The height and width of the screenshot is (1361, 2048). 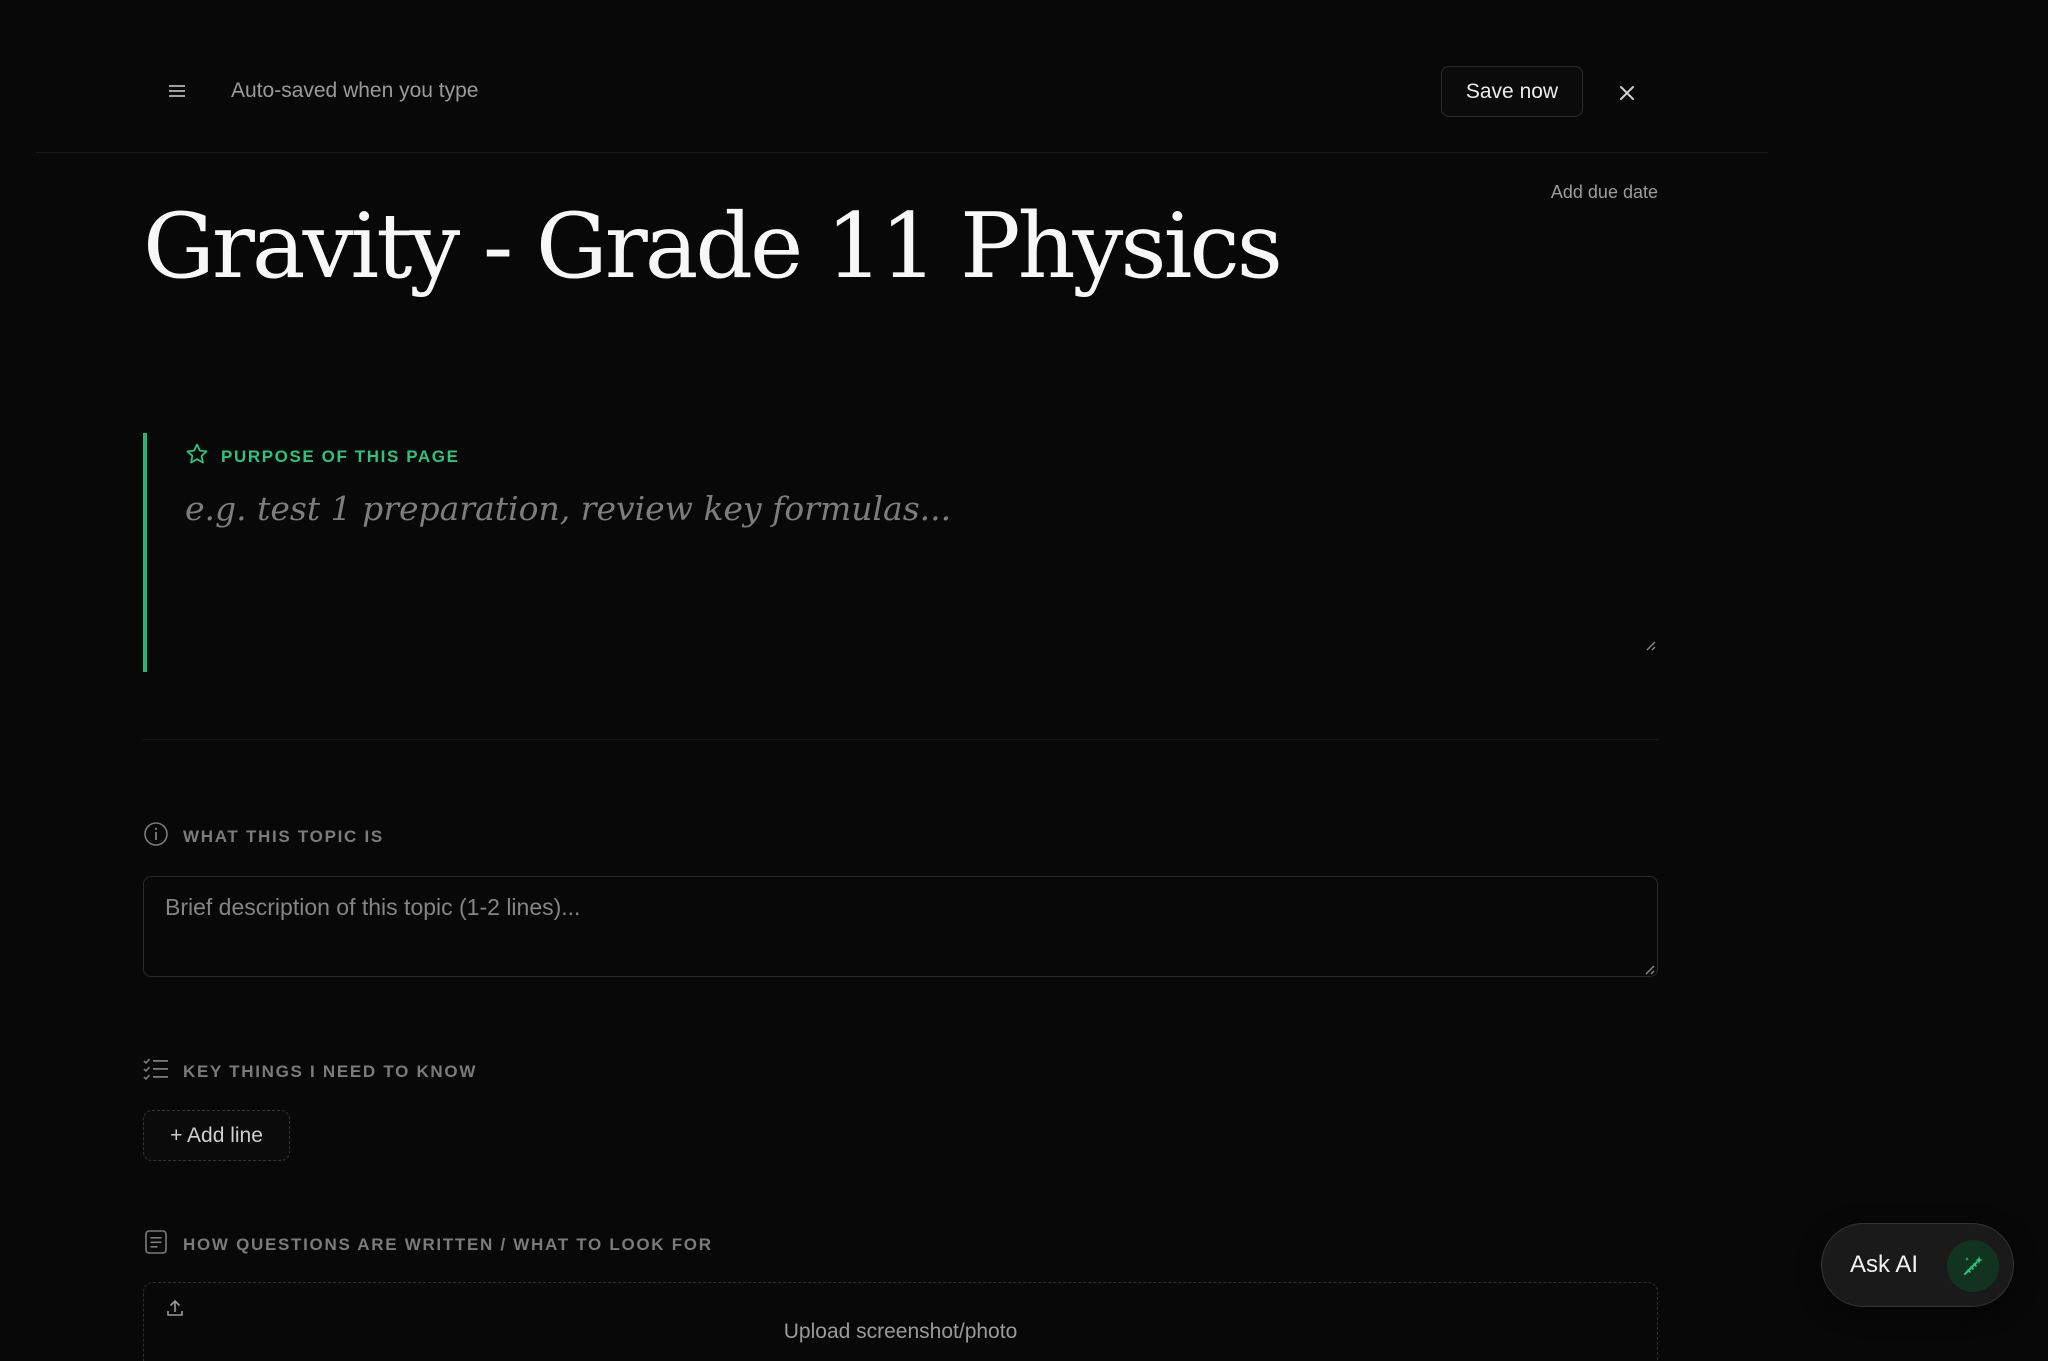 I want to click on purpose-block: PURPOSE OF THIS PAGE, so click(x=901, y=552).